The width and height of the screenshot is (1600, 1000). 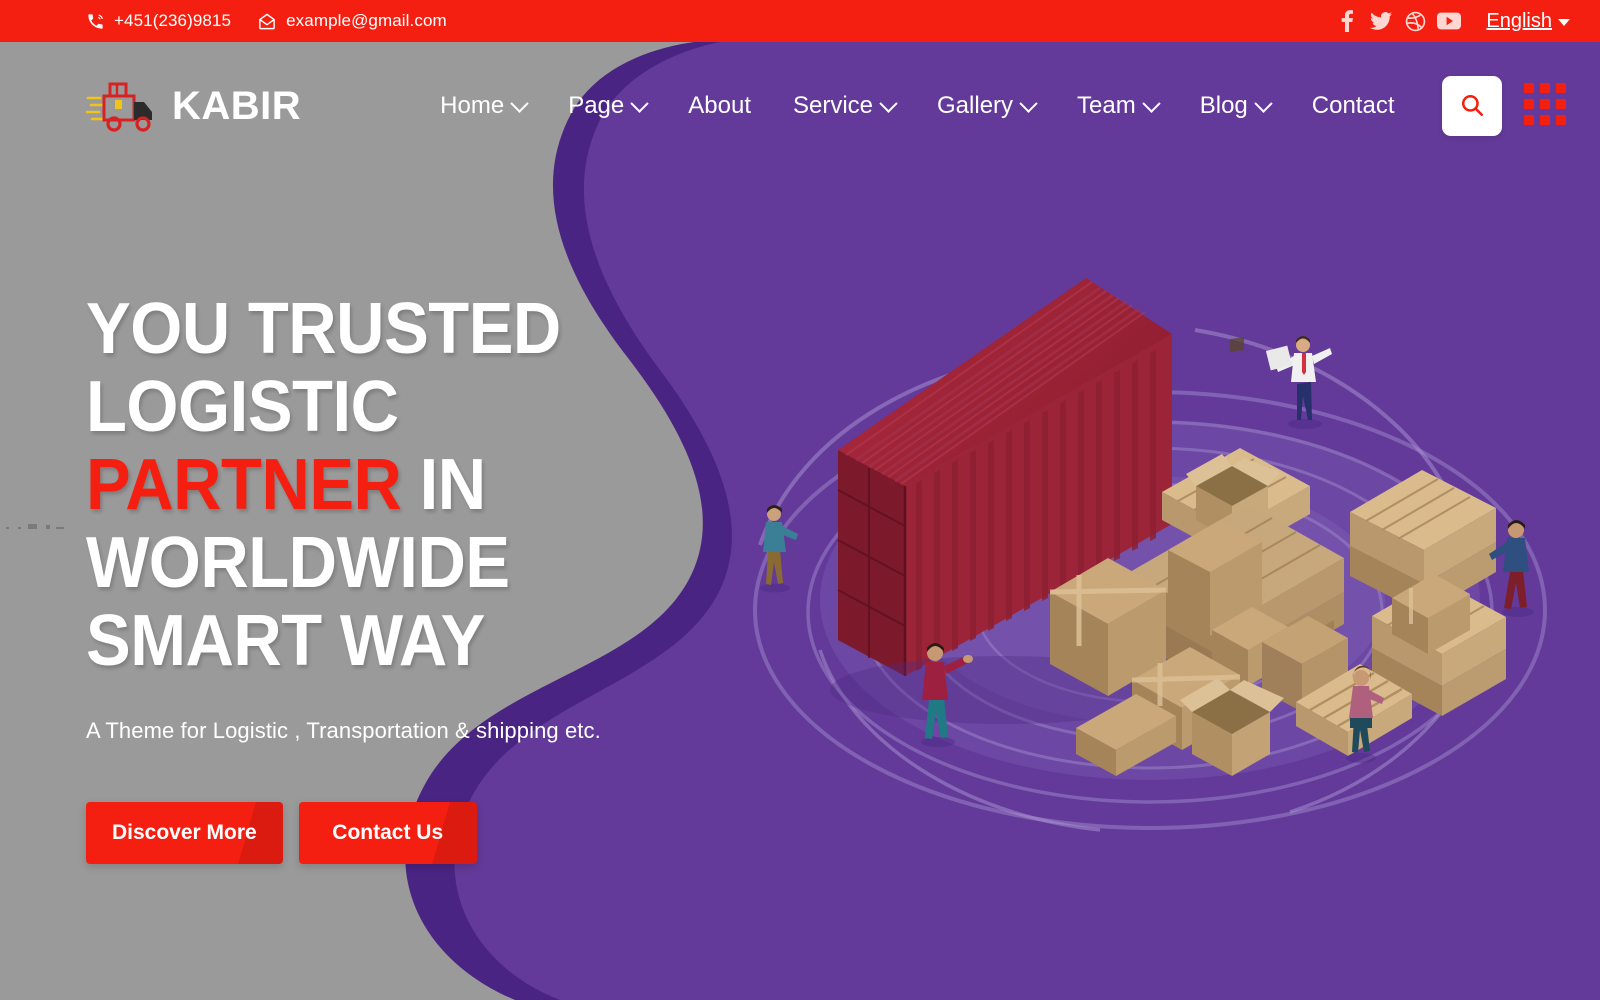 I want to click on nav-label: About, so click(x=719, y=105).